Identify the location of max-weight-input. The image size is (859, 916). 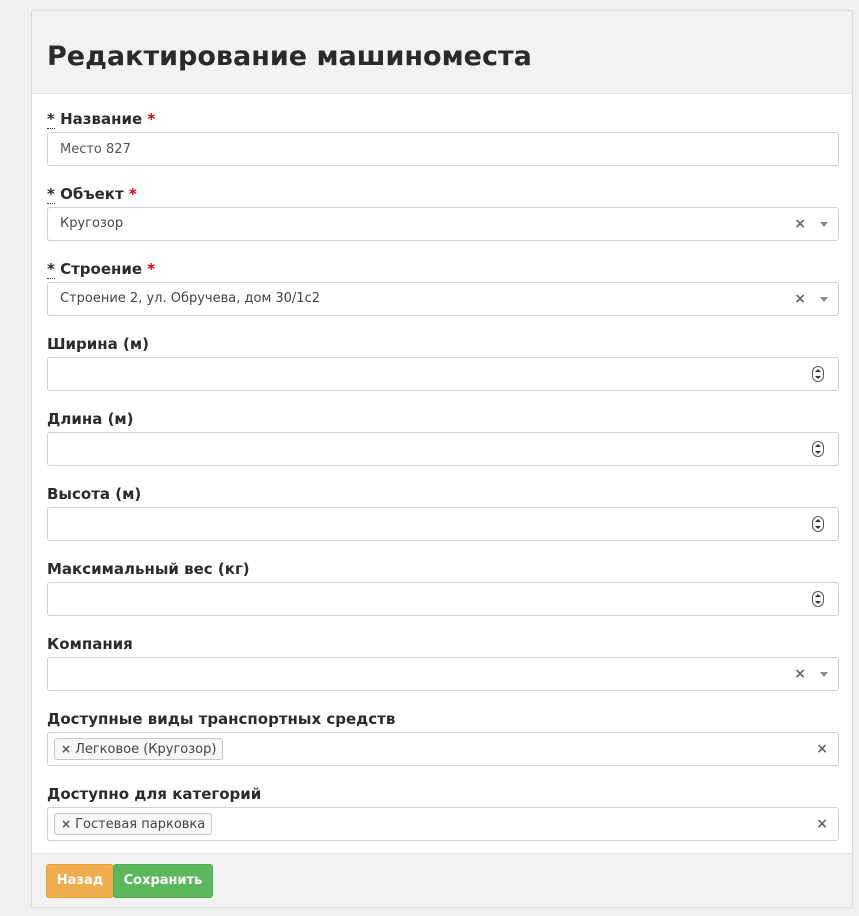
(430, 599).